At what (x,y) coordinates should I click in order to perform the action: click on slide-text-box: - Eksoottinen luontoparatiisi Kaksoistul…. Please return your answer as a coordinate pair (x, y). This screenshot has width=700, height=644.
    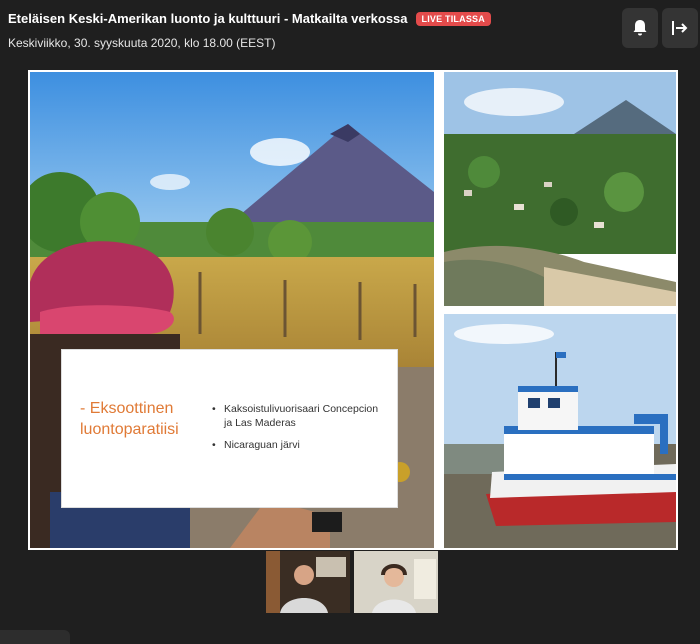
    Looking at the image, I should click on (229, 428).